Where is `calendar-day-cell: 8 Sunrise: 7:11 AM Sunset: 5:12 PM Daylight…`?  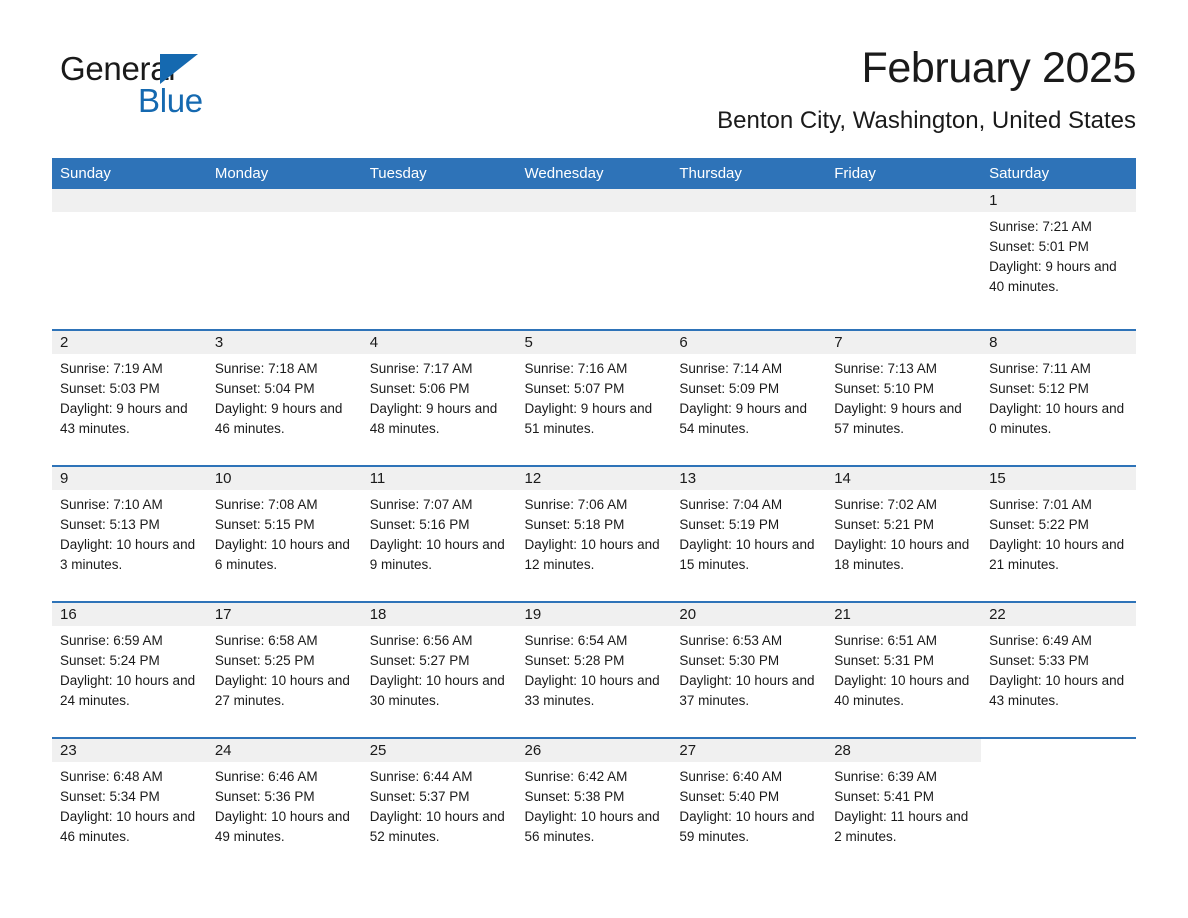 calendar-day-cell: 8 Sunrise: 7:11 AM Sunset: 5:12 PM Daylight… is located at coordinates (1058, 397).